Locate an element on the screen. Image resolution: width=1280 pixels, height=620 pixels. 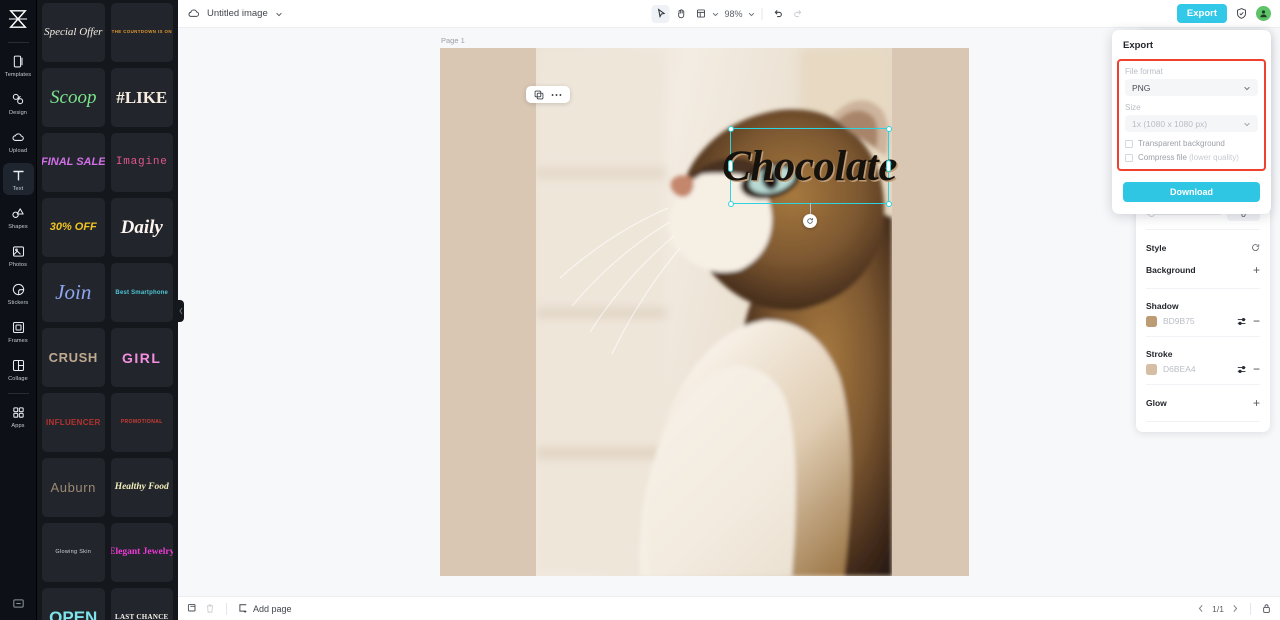
text-template-card: Imagine is located at coordinates (141, 162).